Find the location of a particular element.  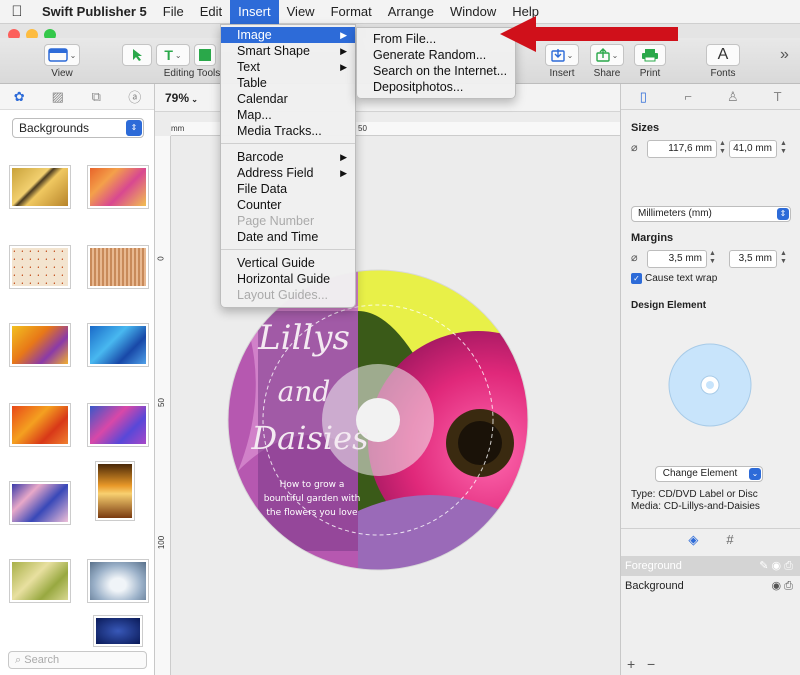

margin-left-stepper: ▲ ▼ is located at coordinates (712, 259).